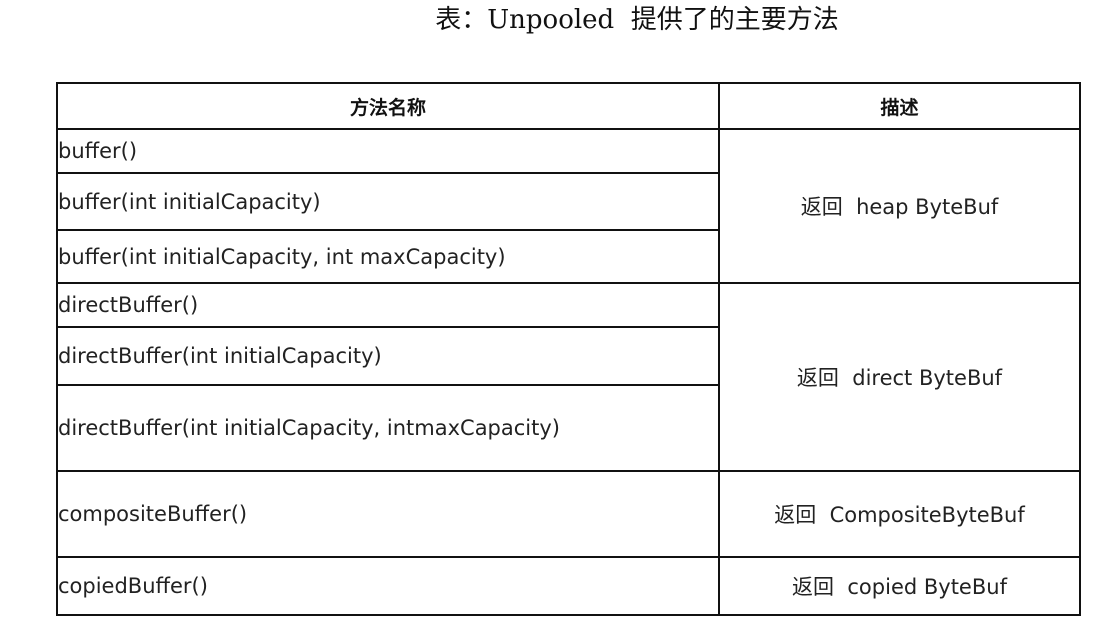 Image resolution: width=1106 pixels, height=633 pixels. Describe the element at coordinates (899, 206) in the screenshot. I see `description-cell: 返回 heap ByteBuf` at that location.